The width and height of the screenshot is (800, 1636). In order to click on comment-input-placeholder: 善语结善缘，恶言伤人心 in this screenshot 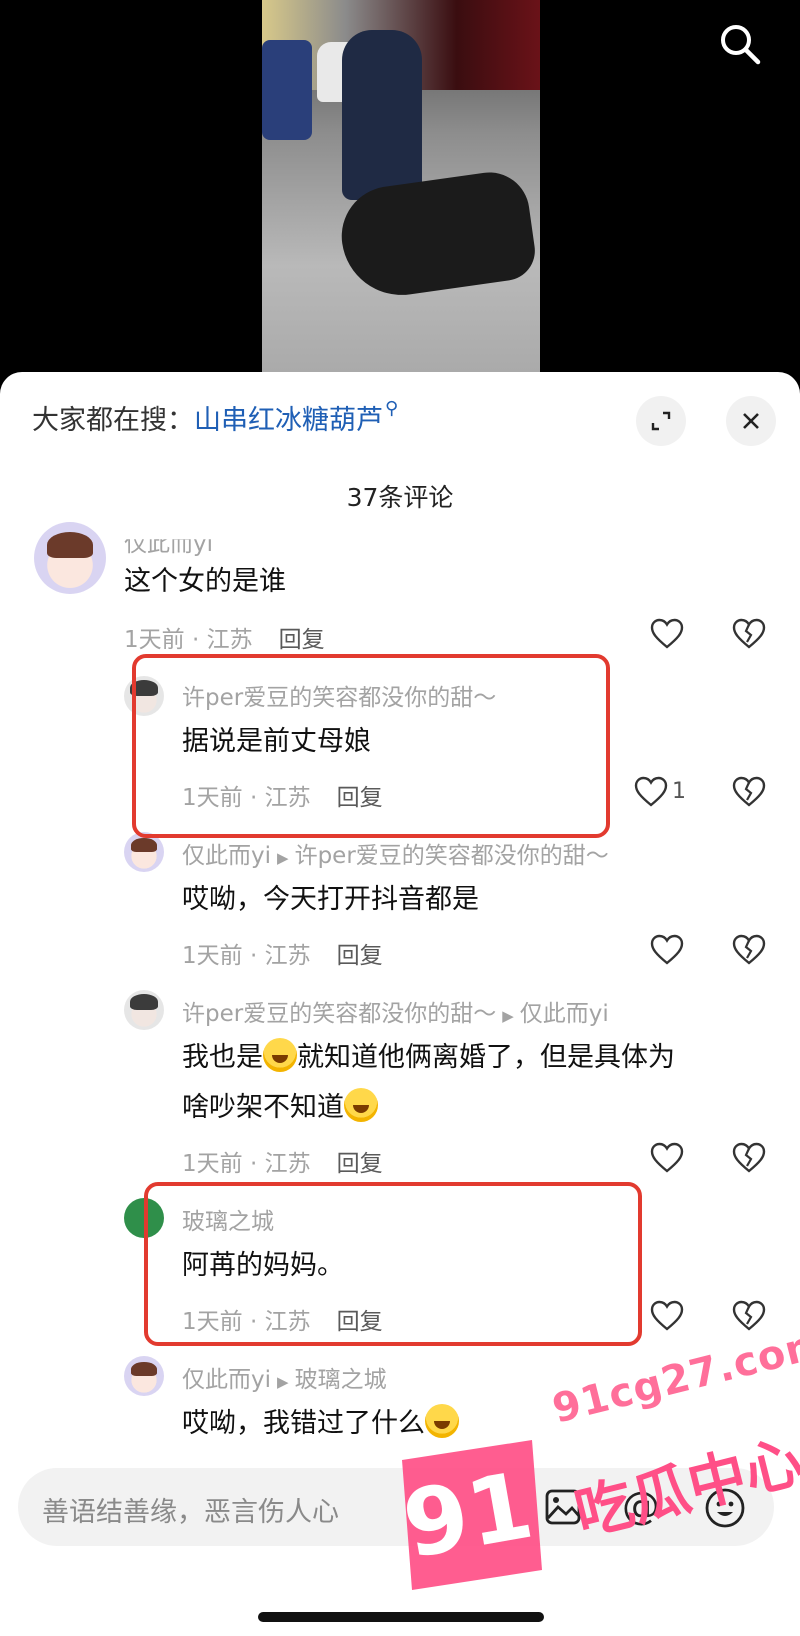, I will do `click(190, 1512)`.